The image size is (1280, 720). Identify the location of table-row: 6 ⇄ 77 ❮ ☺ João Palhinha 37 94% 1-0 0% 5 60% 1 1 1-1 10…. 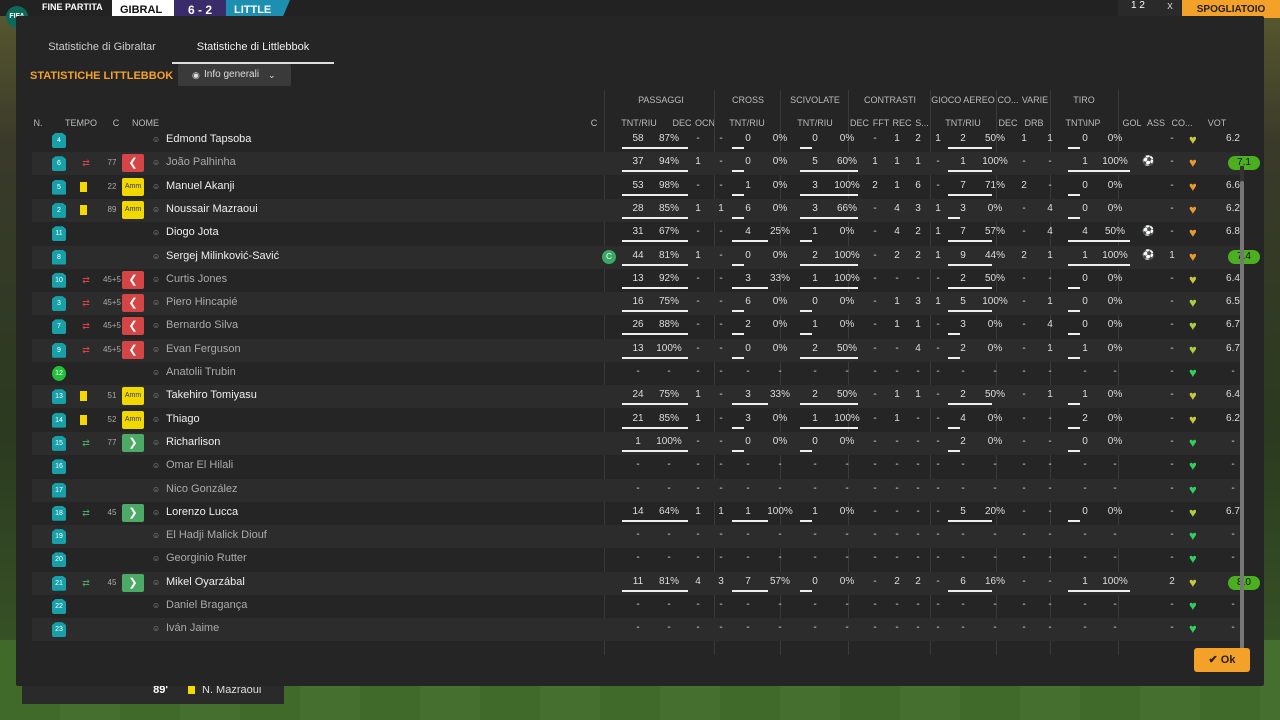
(646, 164).